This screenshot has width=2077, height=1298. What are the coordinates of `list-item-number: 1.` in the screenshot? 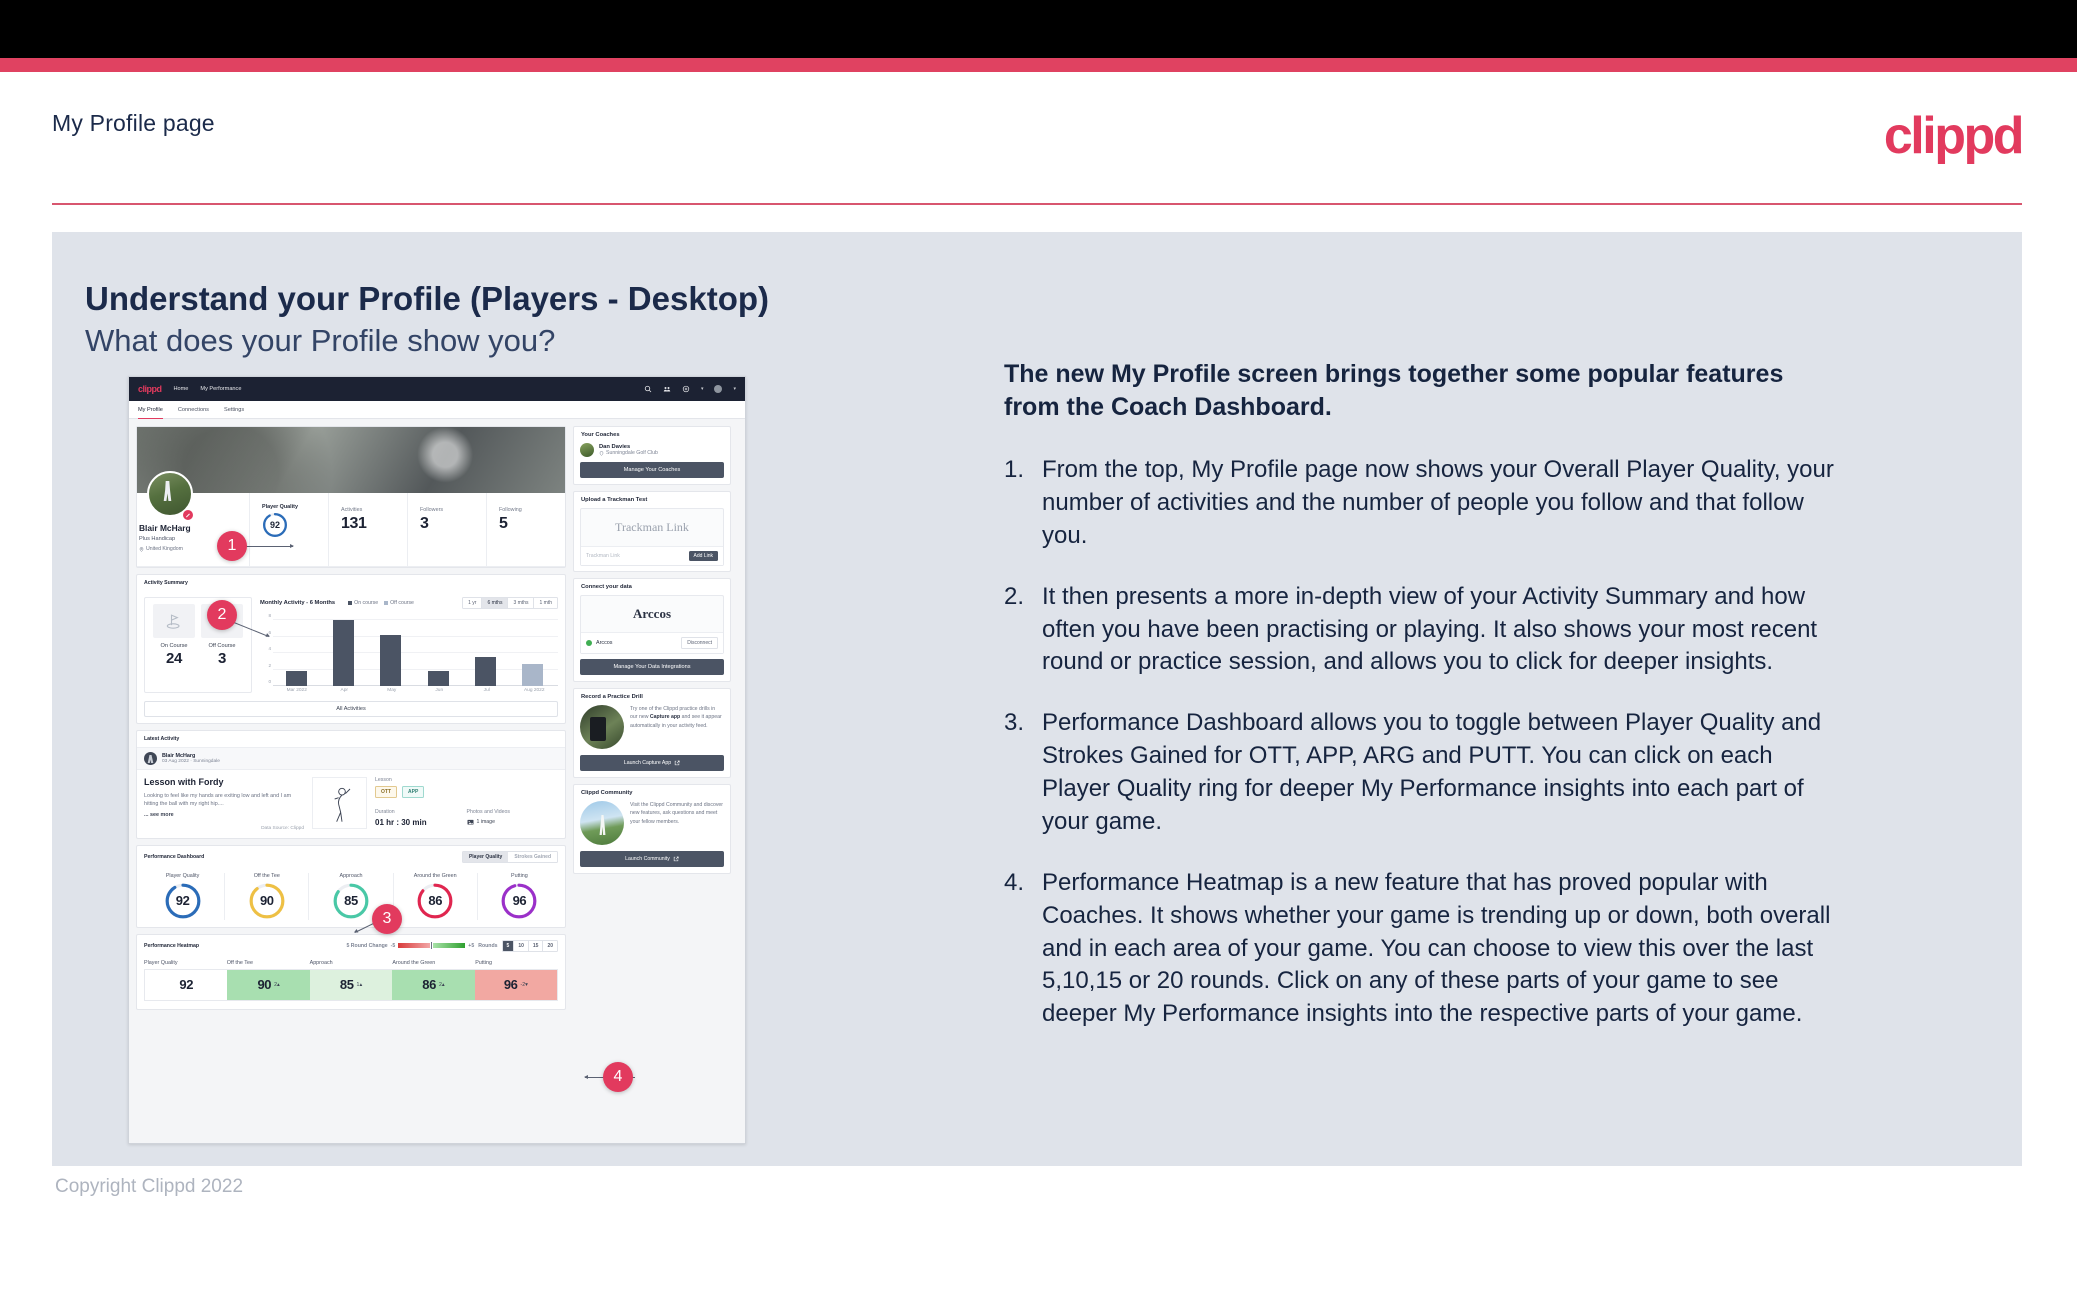 It's located at (1014, 469).